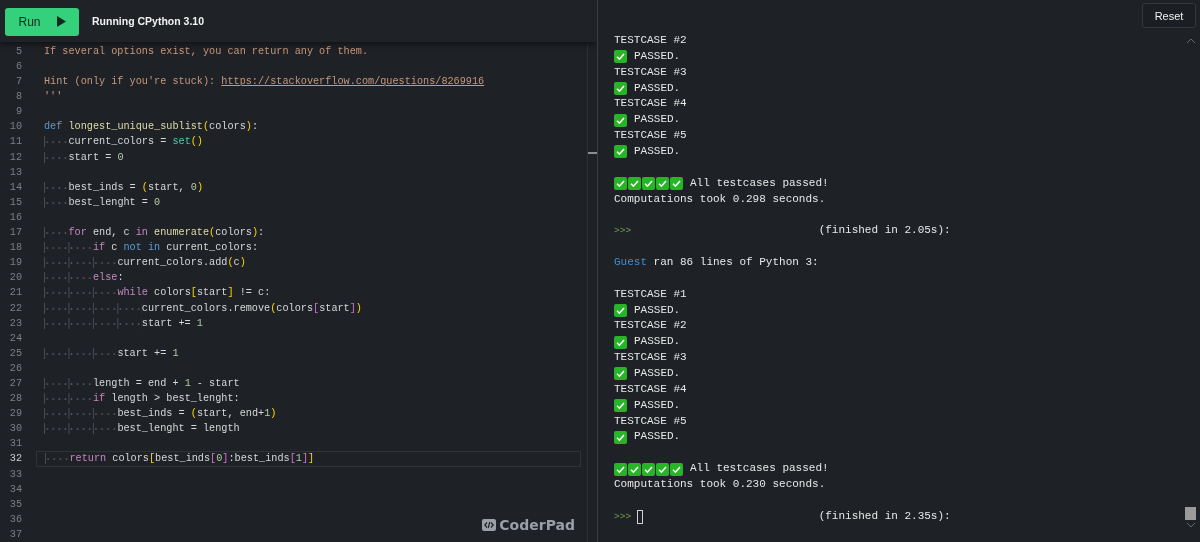  What do you see at coordinates (884, 516) in the screenshot?
I see `finished-text: (finished in 2.35s):` at bounding box center [884, 516].